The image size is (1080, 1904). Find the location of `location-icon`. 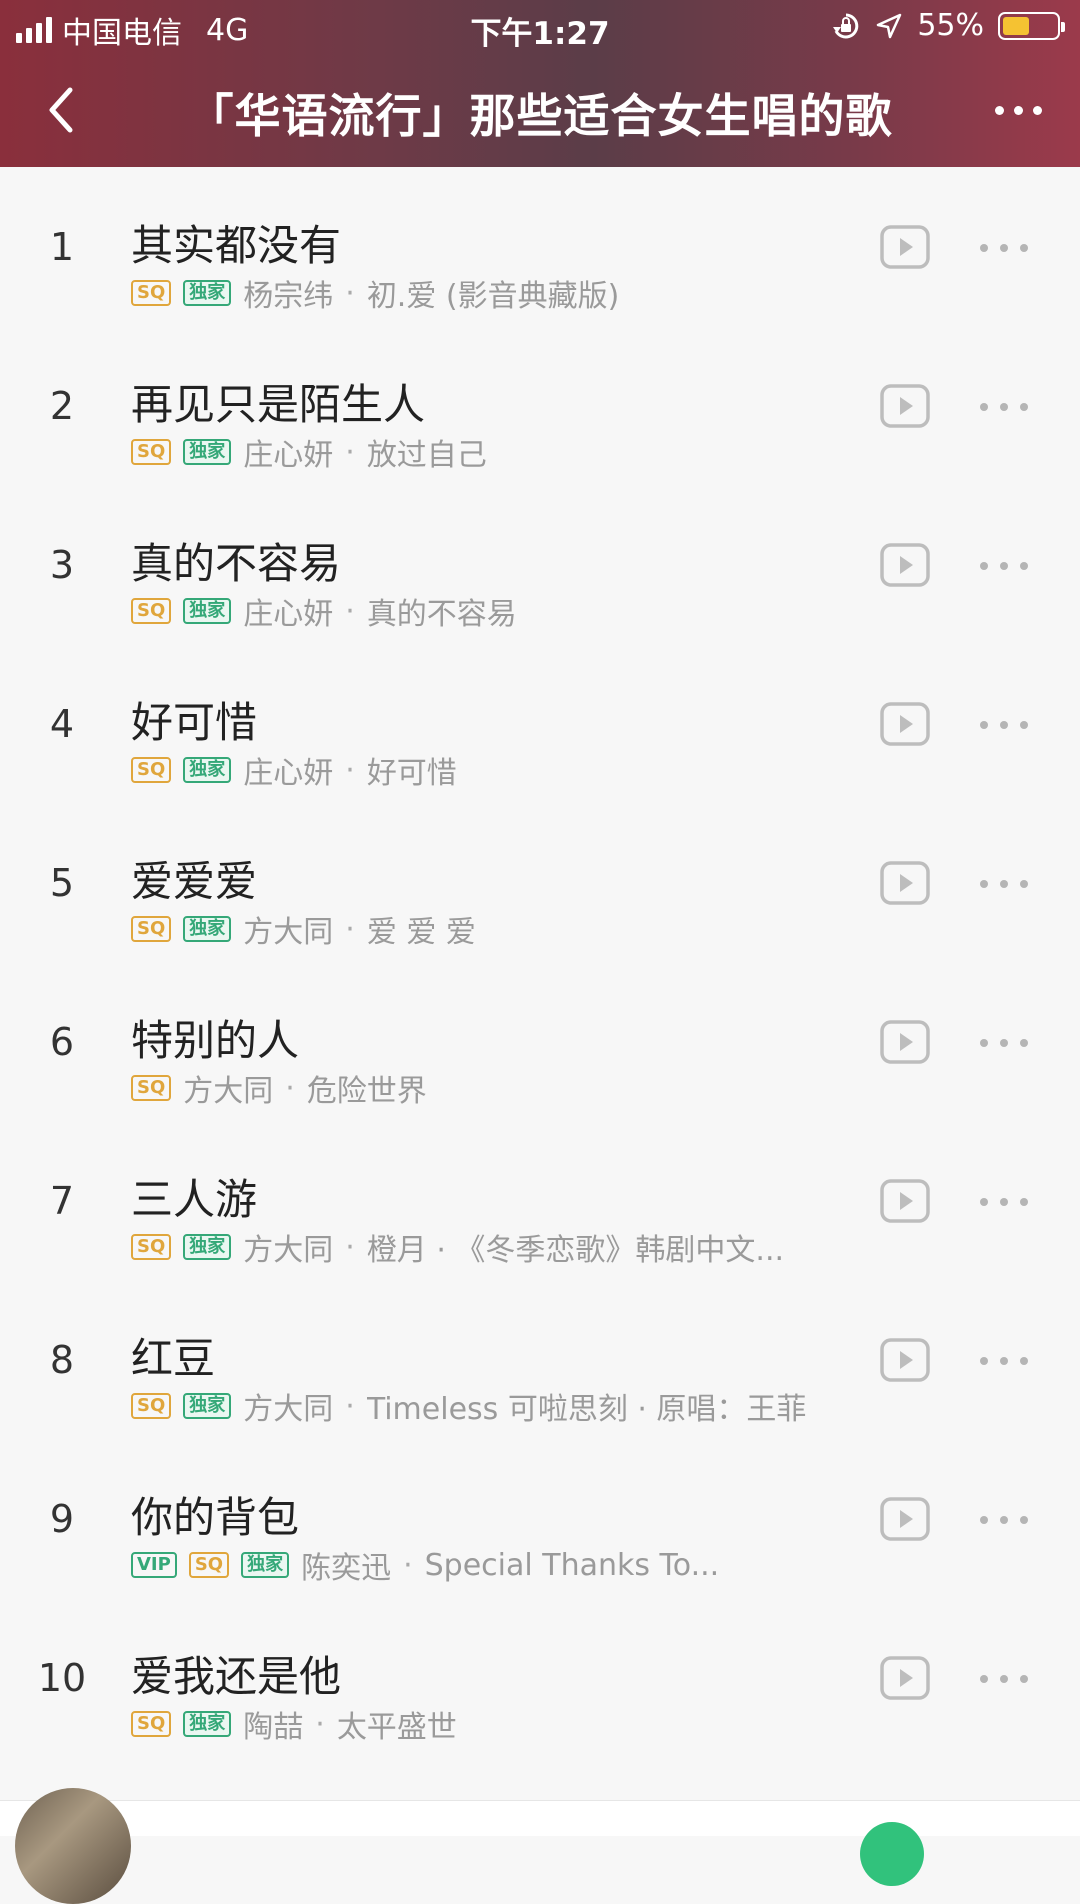

location-icon is located at coordinates (889, 25).